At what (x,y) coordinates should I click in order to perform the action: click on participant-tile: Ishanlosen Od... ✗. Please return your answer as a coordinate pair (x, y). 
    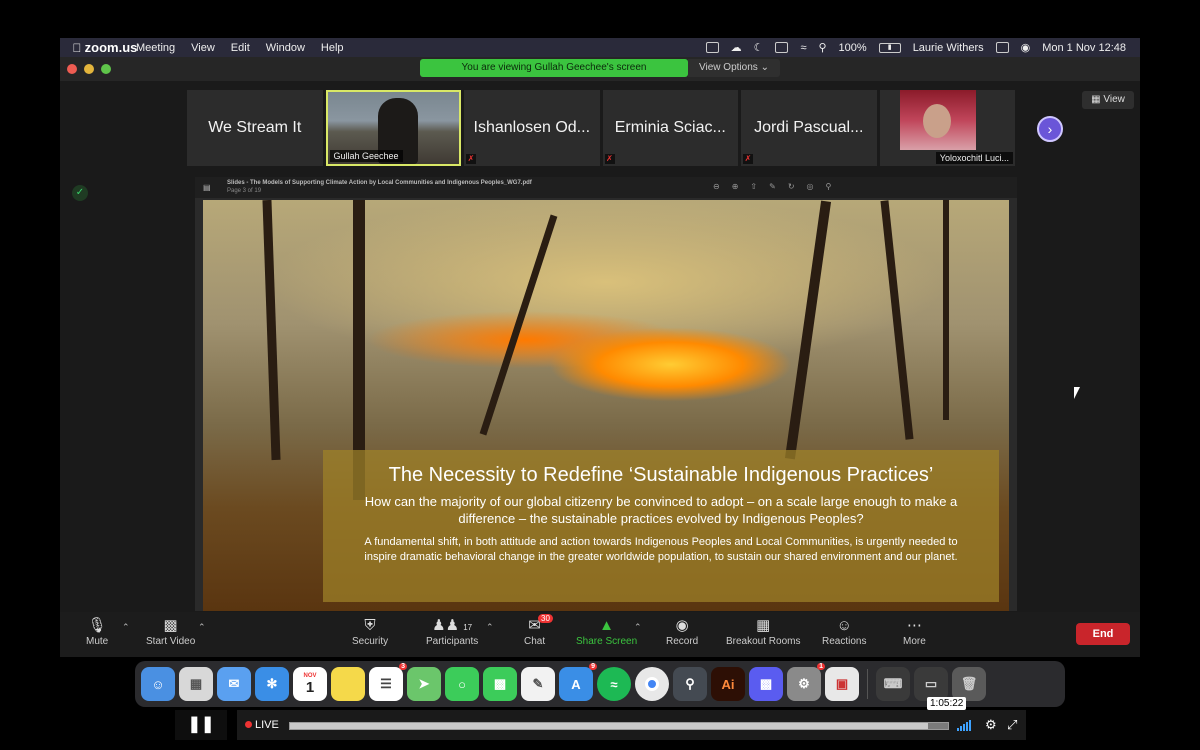
    Looking at the image, I should click on (532, 128).